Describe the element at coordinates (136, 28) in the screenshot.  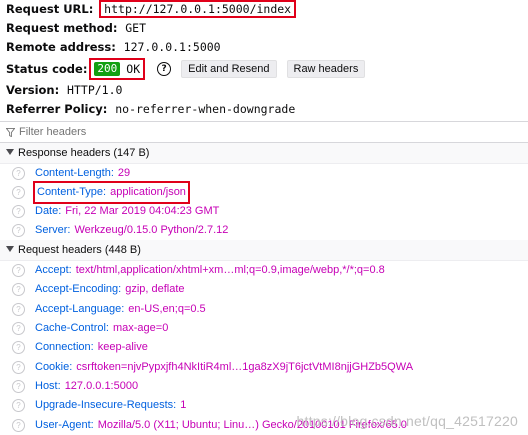
I see `request-method-value: GET` at that location.